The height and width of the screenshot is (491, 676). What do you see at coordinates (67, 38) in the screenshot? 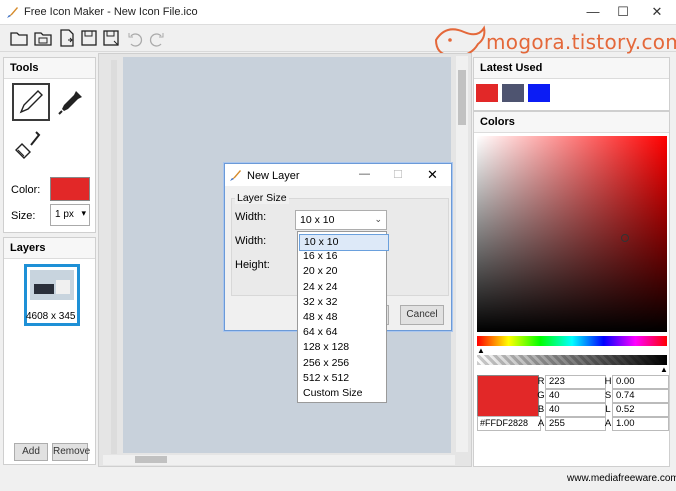
I see `new-file-icon` at bounding box center [67, 38].